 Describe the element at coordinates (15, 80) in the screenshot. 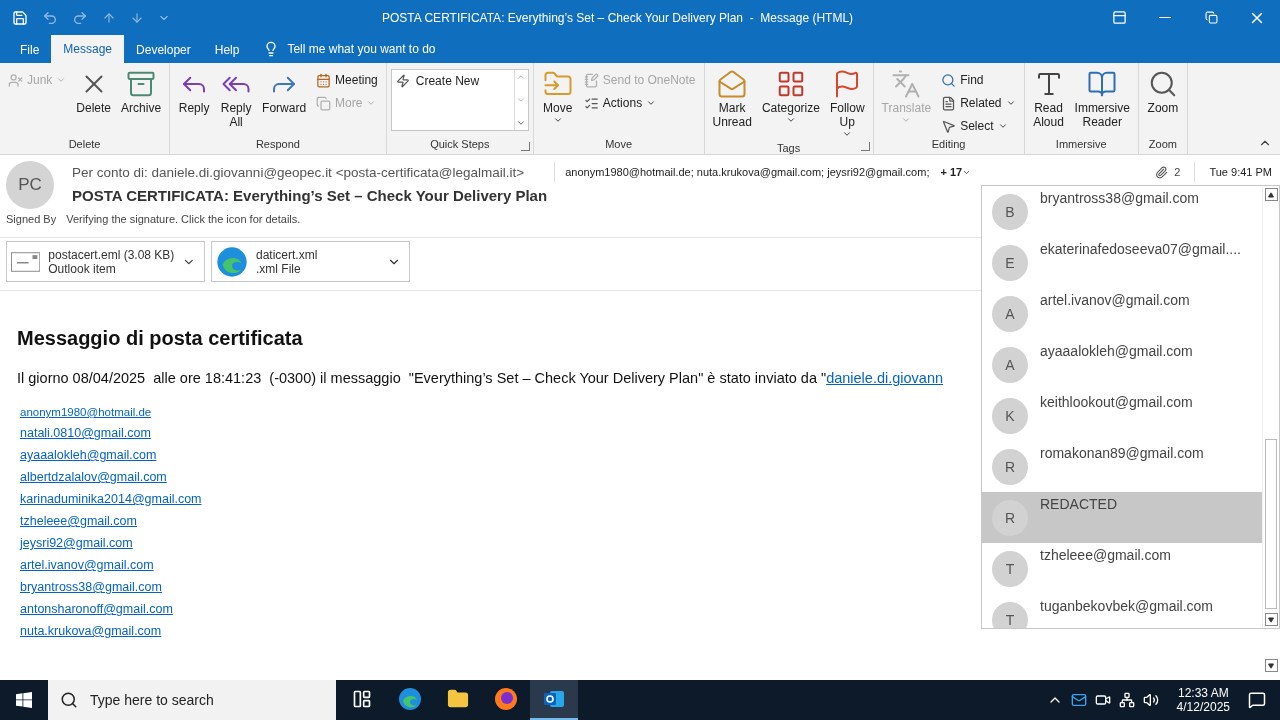

I see `junk-icon` at that location.